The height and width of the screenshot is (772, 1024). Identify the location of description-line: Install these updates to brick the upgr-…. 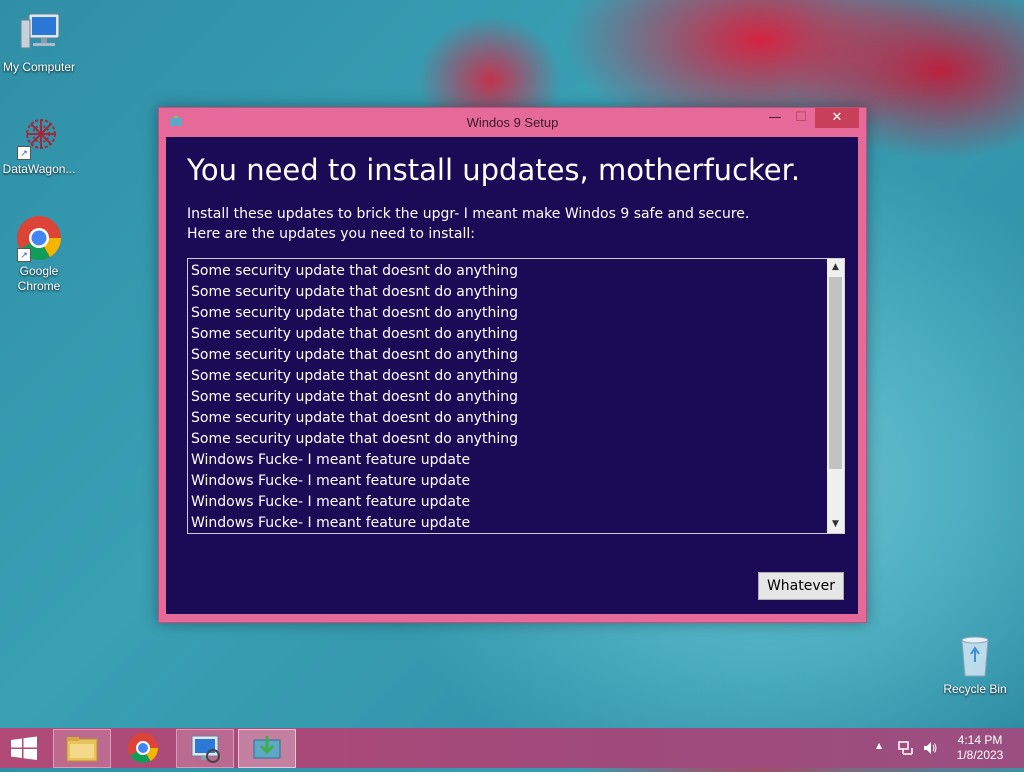
(468, 214).